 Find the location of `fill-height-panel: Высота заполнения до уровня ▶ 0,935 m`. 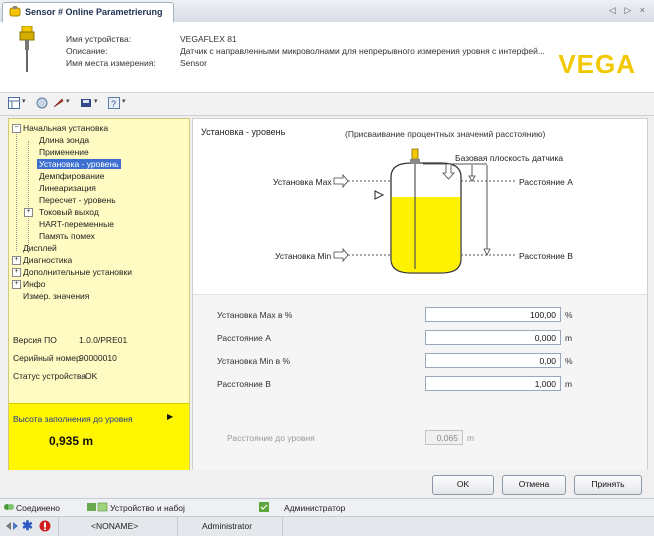

fill-height-panel: Высота заполнения до уровня ▶ 0,935 m is located at coordinates (99, 436).